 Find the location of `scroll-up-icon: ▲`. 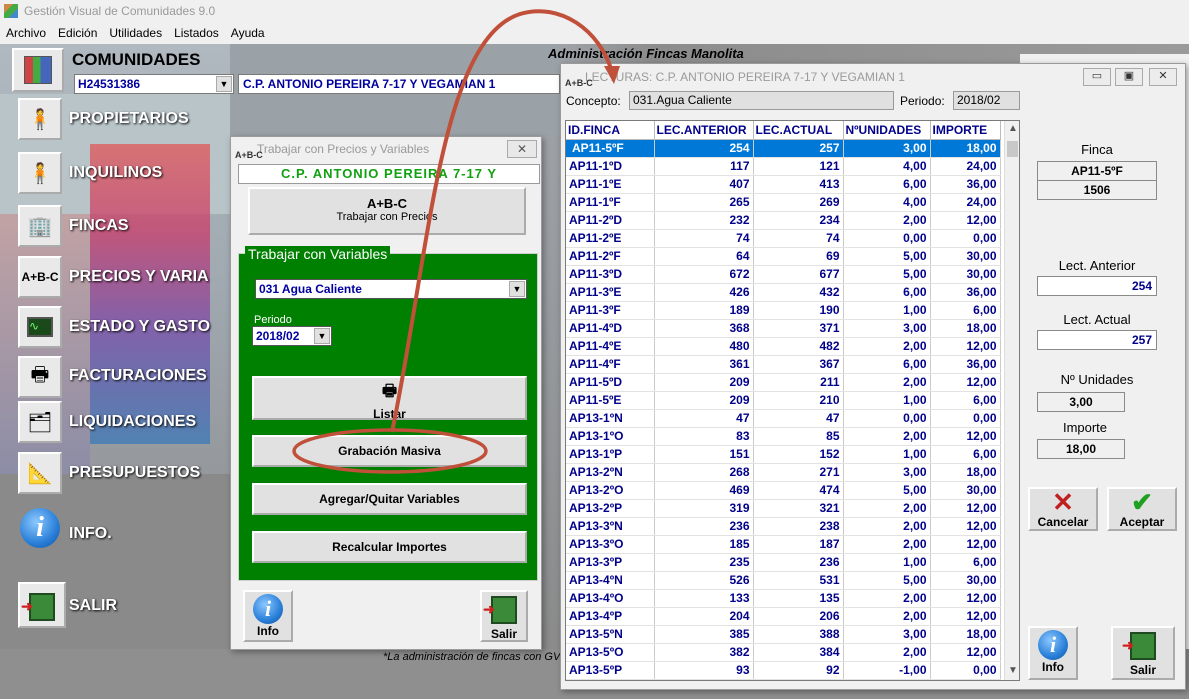

scroll-up-icon: ▲ is located at coordinates (1013, 128).